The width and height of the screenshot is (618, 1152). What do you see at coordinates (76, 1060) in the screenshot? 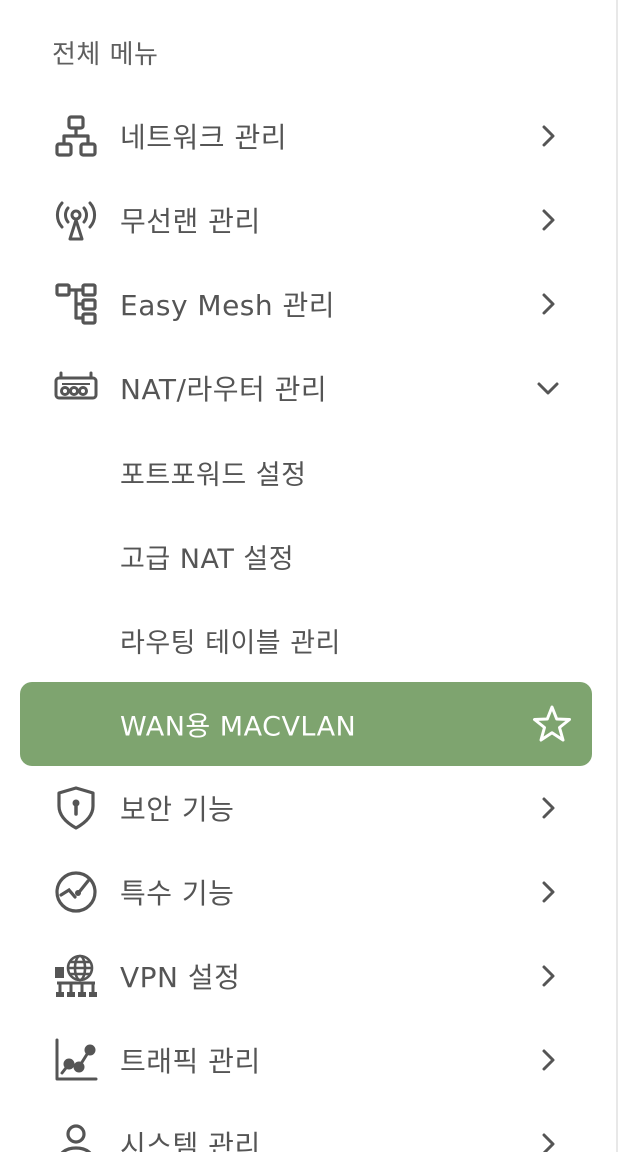
I see `traffic-chart-icon` at bounding box center [76, 1060].